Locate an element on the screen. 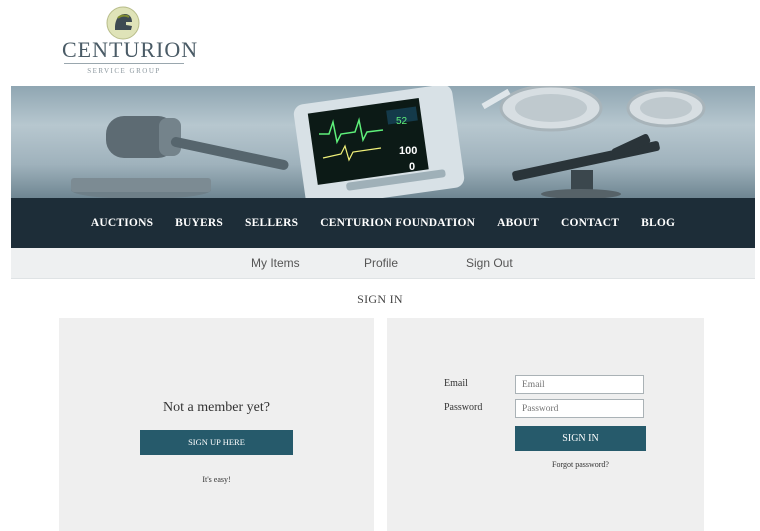  page-title: SIGN IN is located at coordinates (380, 299).